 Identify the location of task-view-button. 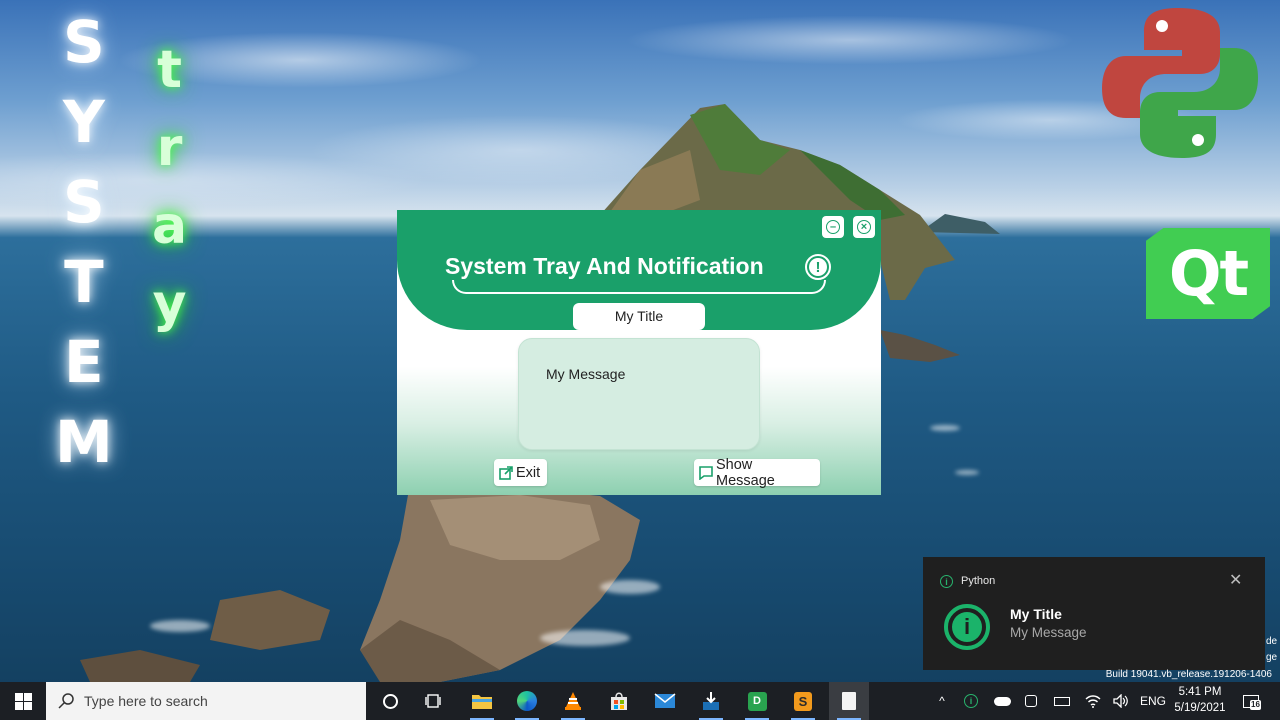
(434, 701).